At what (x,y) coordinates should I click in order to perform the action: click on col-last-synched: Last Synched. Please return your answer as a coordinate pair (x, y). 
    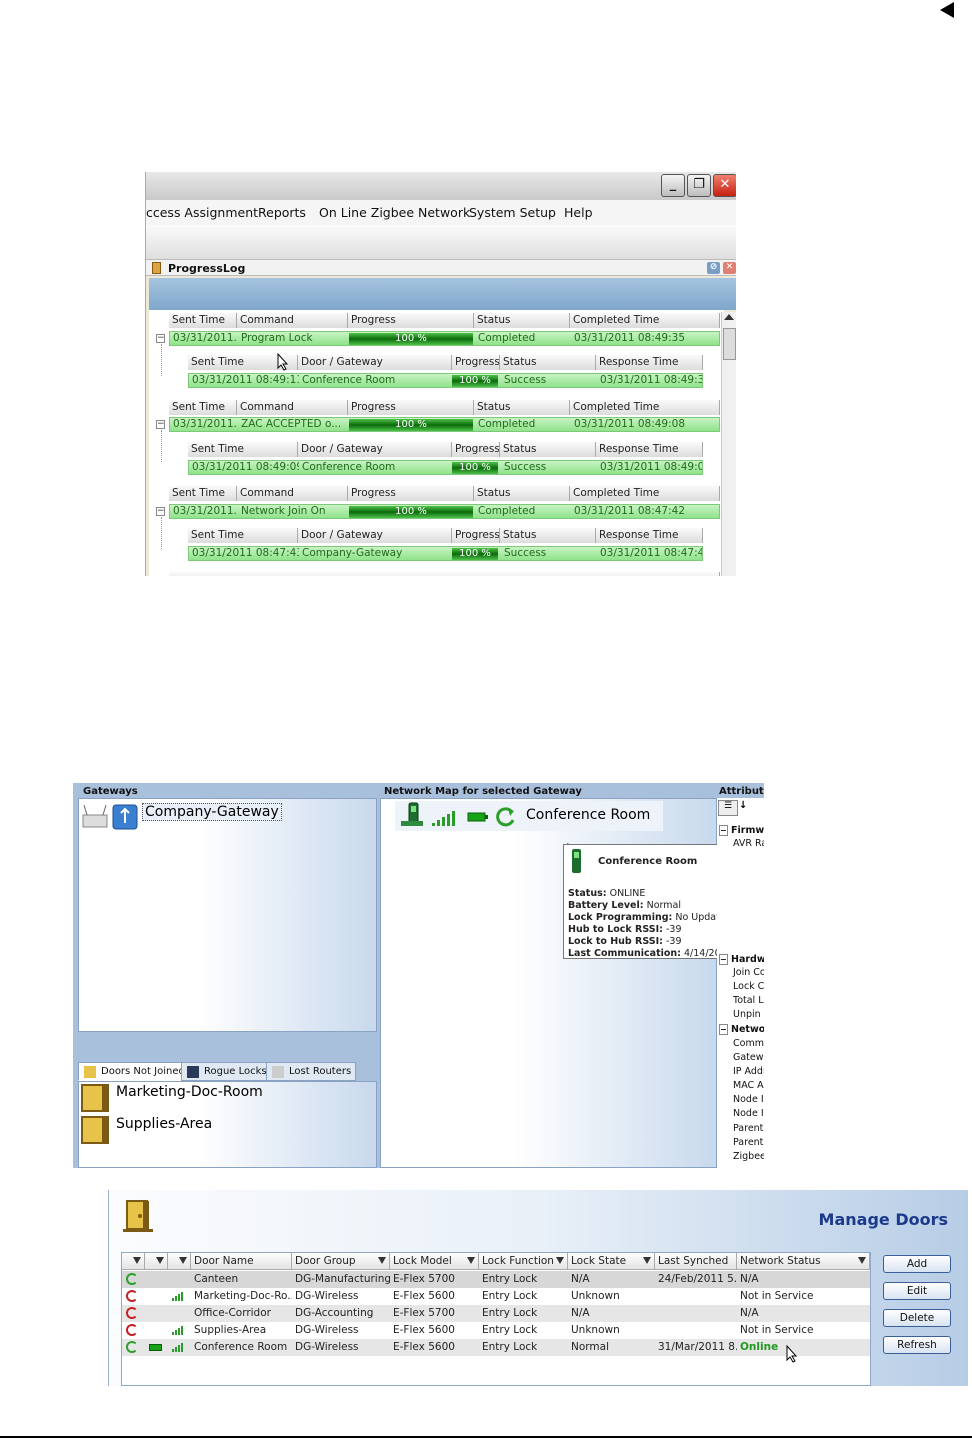
    Looking at the image, I should click on (696, 1261).